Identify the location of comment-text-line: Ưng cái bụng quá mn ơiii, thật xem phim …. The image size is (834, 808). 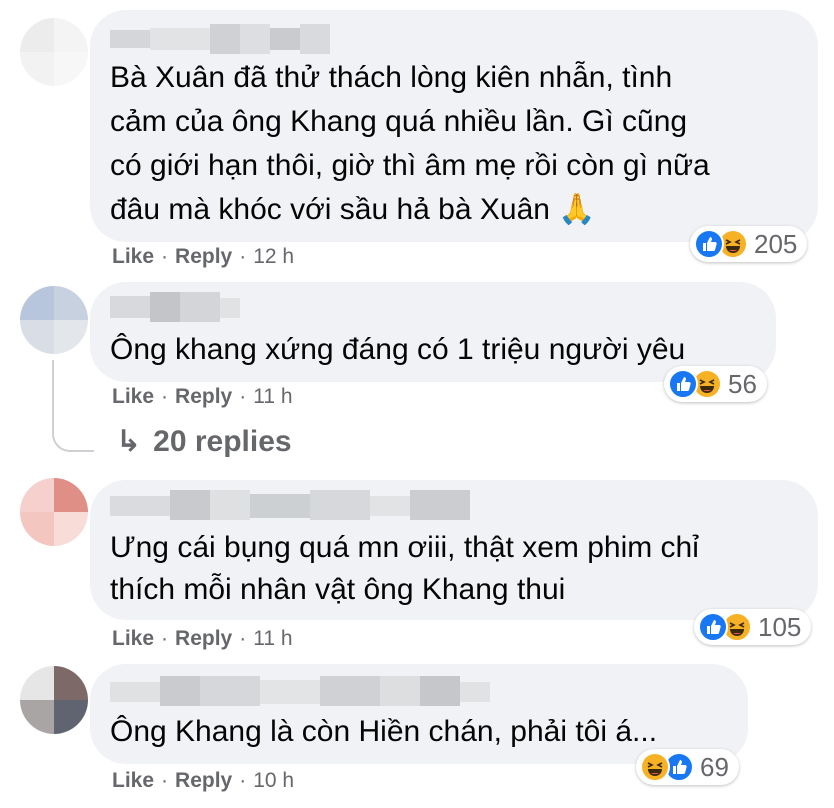
(404, 547).